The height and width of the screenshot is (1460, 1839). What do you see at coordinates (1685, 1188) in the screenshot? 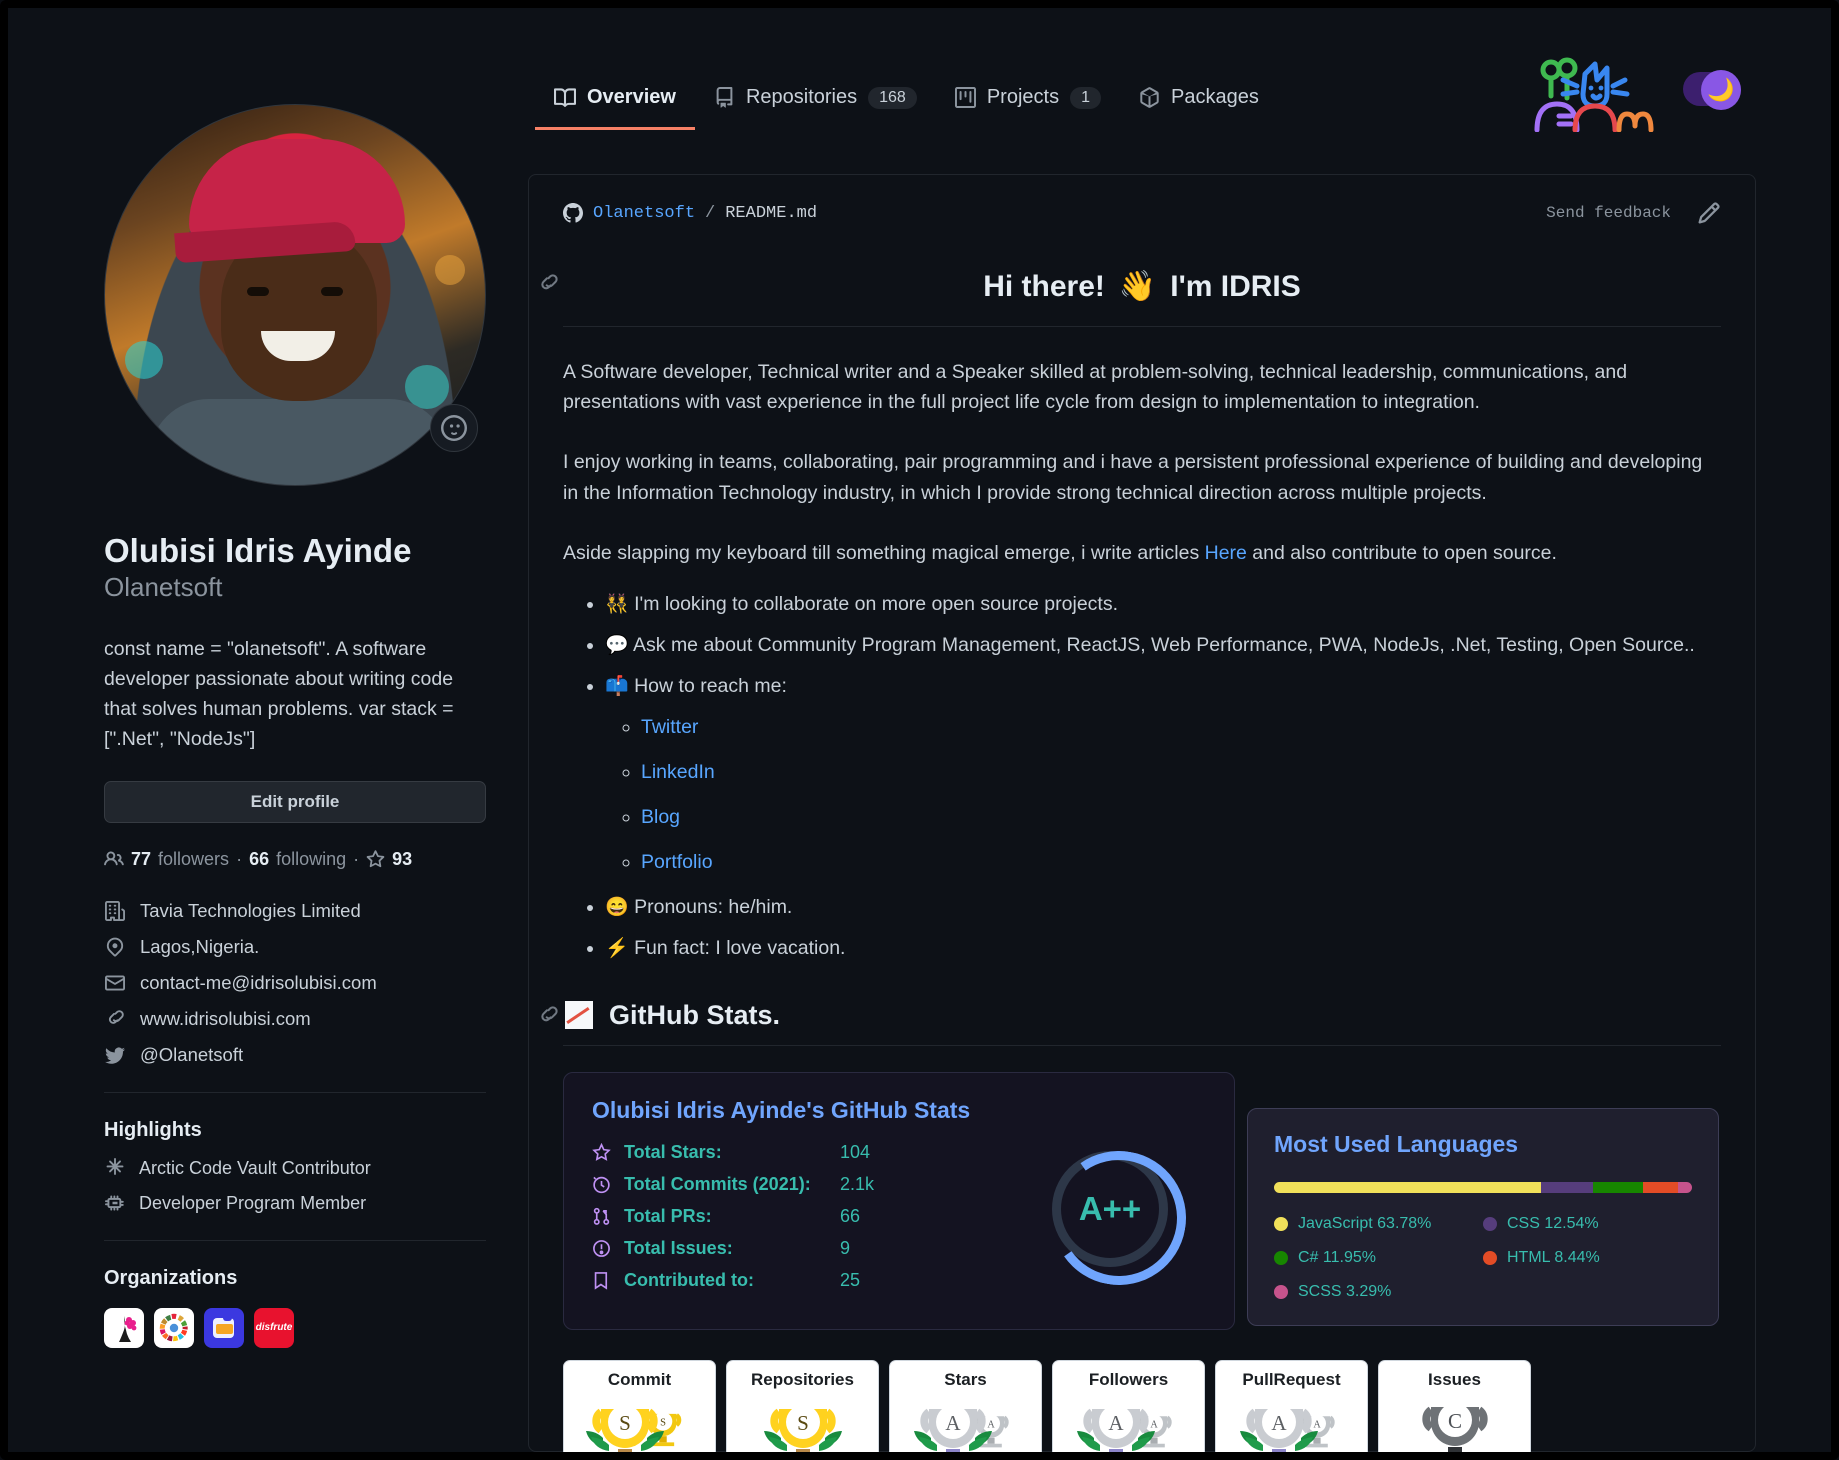
I see `lang-segment-scss` at bounding box center [1685, 1188].